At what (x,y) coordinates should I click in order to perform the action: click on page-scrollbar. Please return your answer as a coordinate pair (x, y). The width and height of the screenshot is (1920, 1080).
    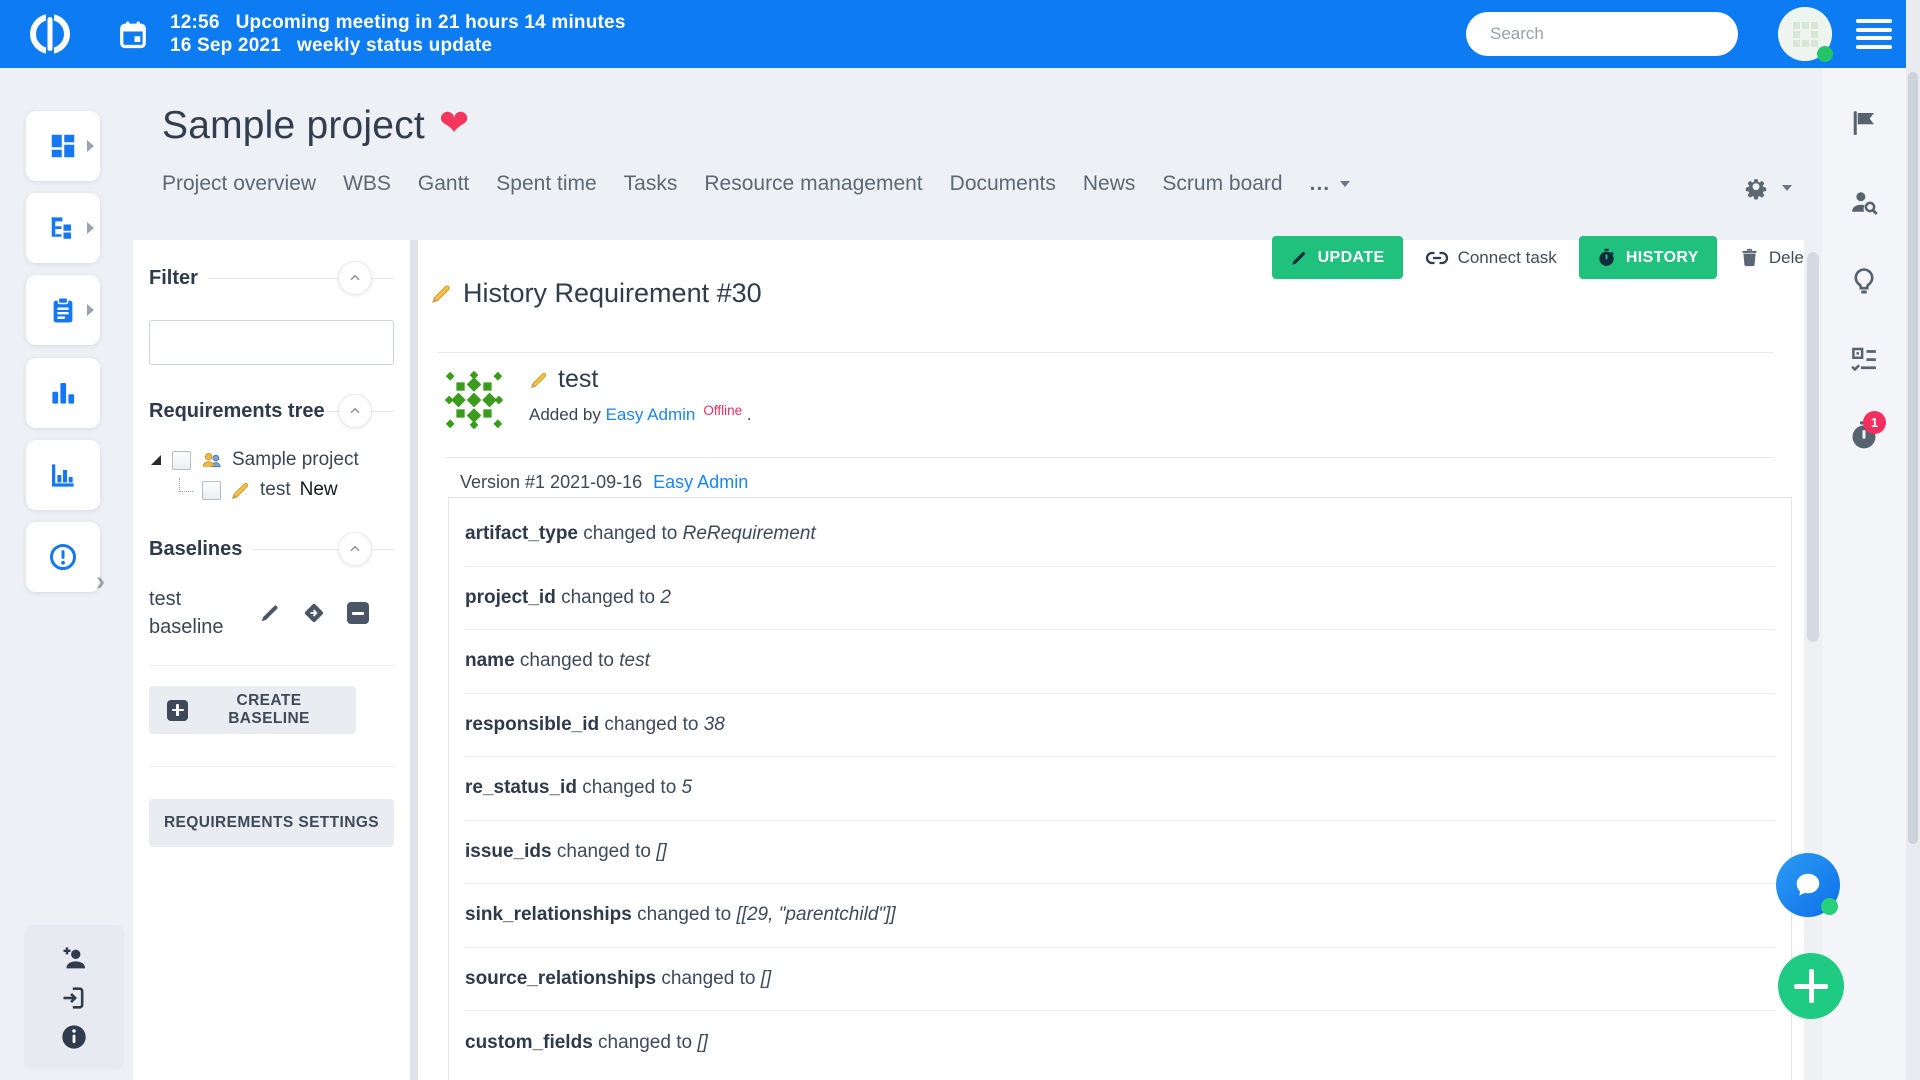
    Looking at the image, I should click on (1913, 540).